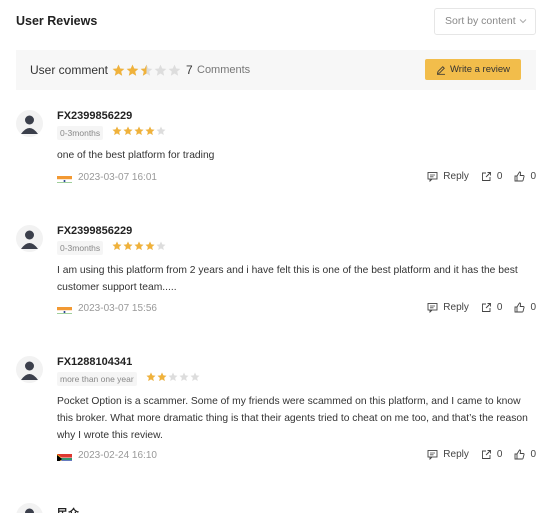 The width and height of the screenshot is (554, 513). What do you see at coordinates (224, 70) in the screenshot?
I see `comment-count-label: Comments` at bounding box center [224, 70].